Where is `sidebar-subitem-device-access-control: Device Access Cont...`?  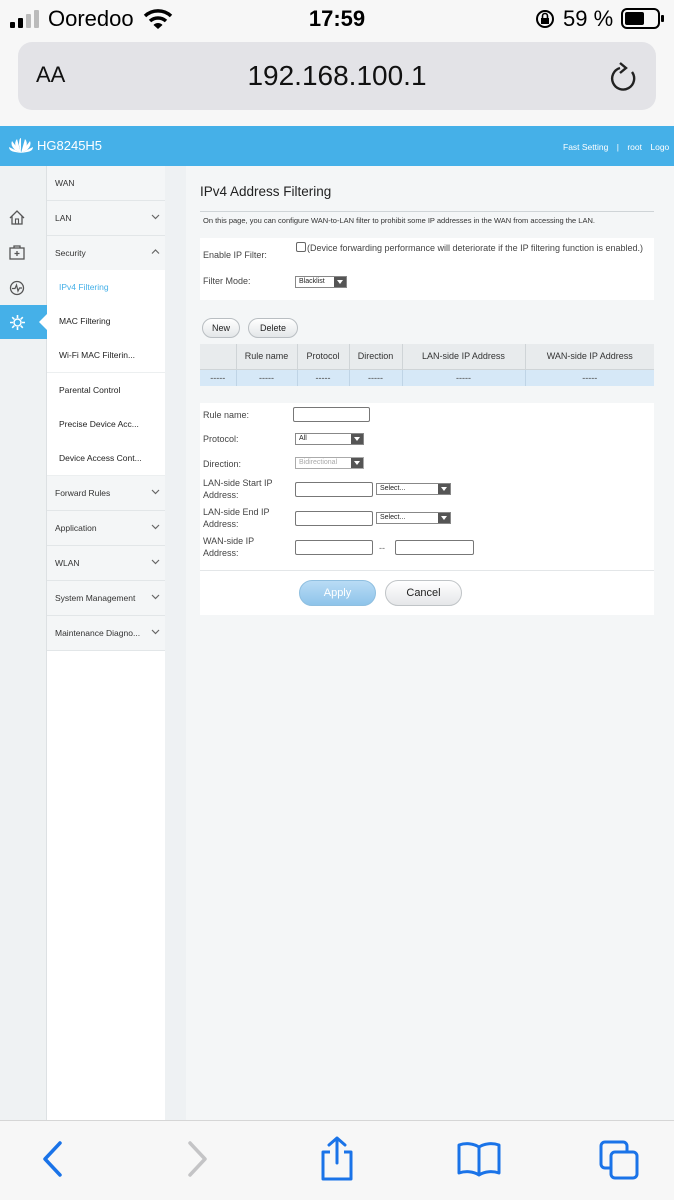 sidebar-subitem-device-access-control: Device Access Cont... is located at coordinates (106, 458).